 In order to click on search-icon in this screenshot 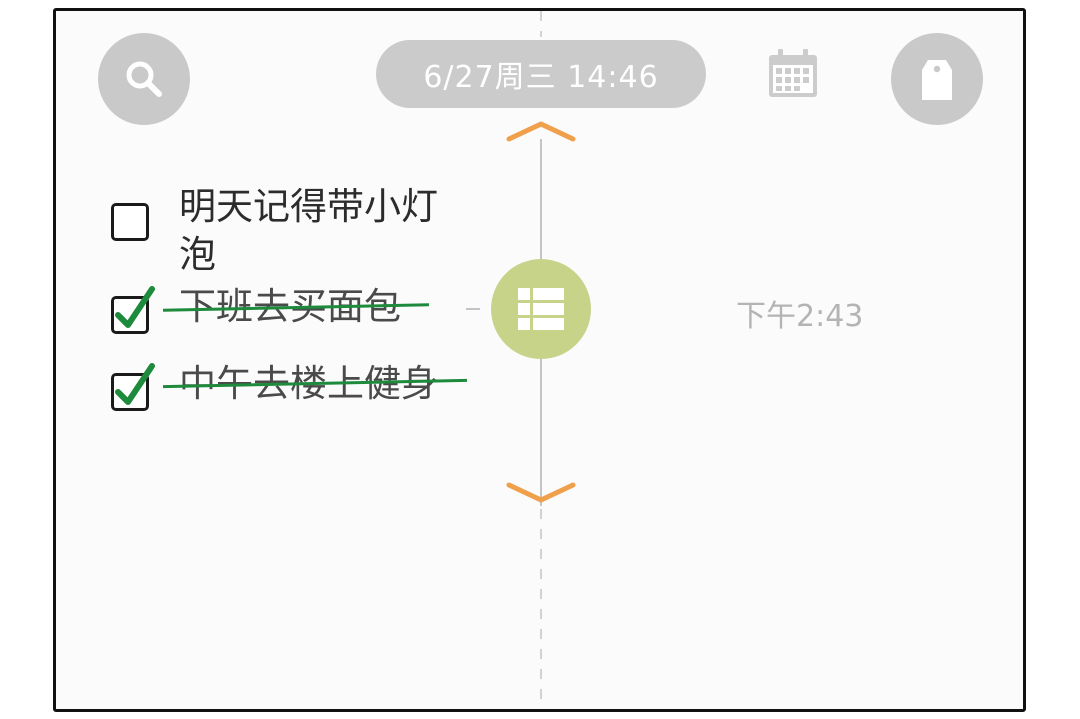, I will do `click(144, 79)`.